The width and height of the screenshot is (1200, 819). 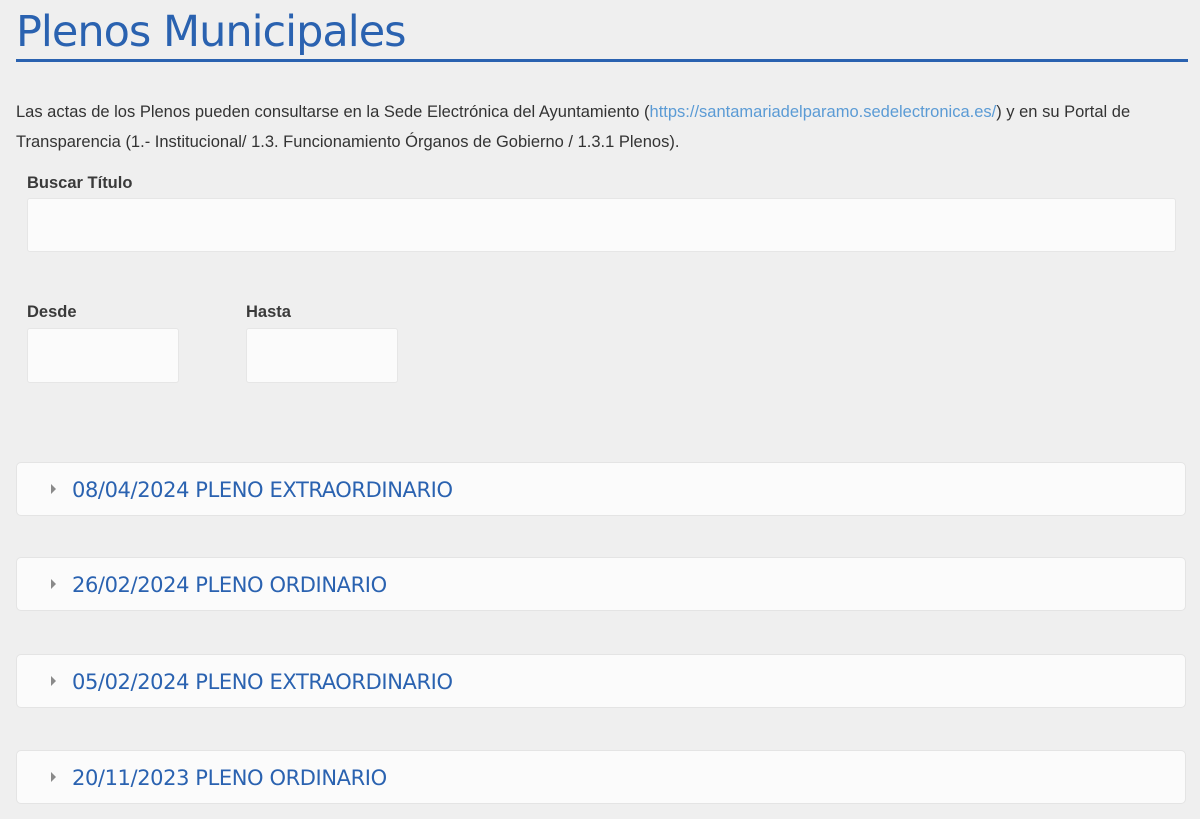 What do you see at coordinates (80, 183) in the screenshot?
I see `search-title-label: Buscar Título` at bounding box center [80, 183].